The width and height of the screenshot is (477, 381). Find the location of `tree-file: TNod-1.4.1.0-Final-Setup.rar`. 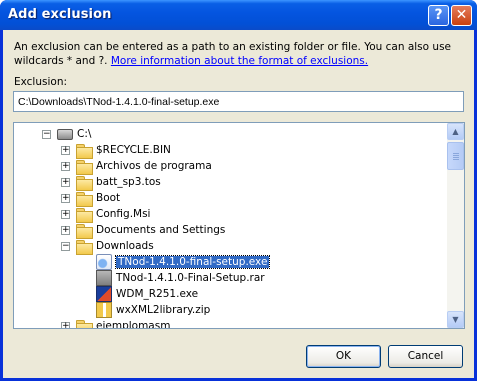

tree-file: TNod-1.4.1.0-Final-Setup.rar is located at coordinates (180, 278).